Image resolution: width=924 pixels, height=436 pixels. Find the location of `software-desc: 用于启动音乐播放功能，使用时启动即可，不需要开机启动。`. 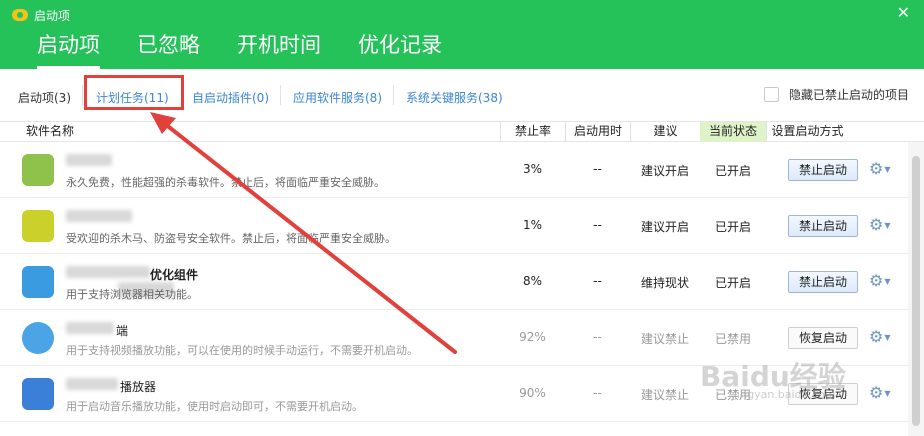

software-desc: 用于启动音乐播放功能，使用时启动即可，不需要开机启动。 is located at coordinates (214, 406).